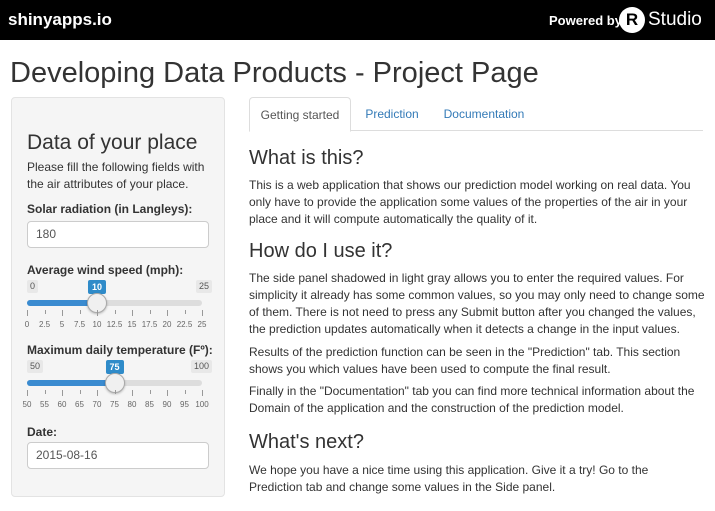  Describe the element at coordinates (306, 442) in the screenshot. I see `whats-next-heading: What's next?` at that location.